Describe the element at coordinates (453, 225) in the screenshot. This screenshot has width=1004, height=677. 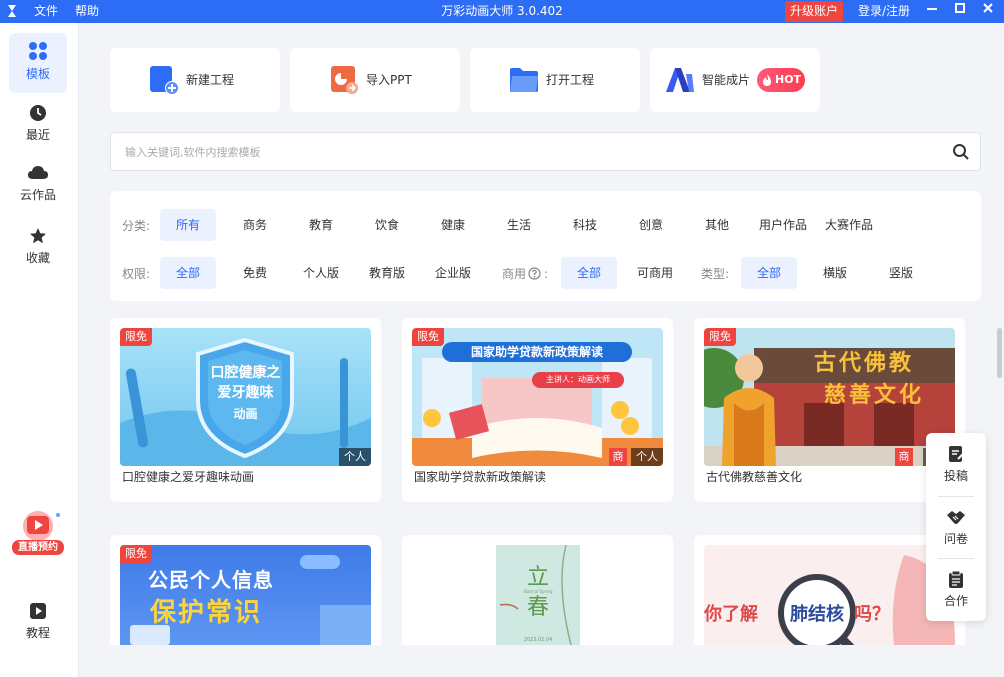
I see `category-health: 健康` at that location.